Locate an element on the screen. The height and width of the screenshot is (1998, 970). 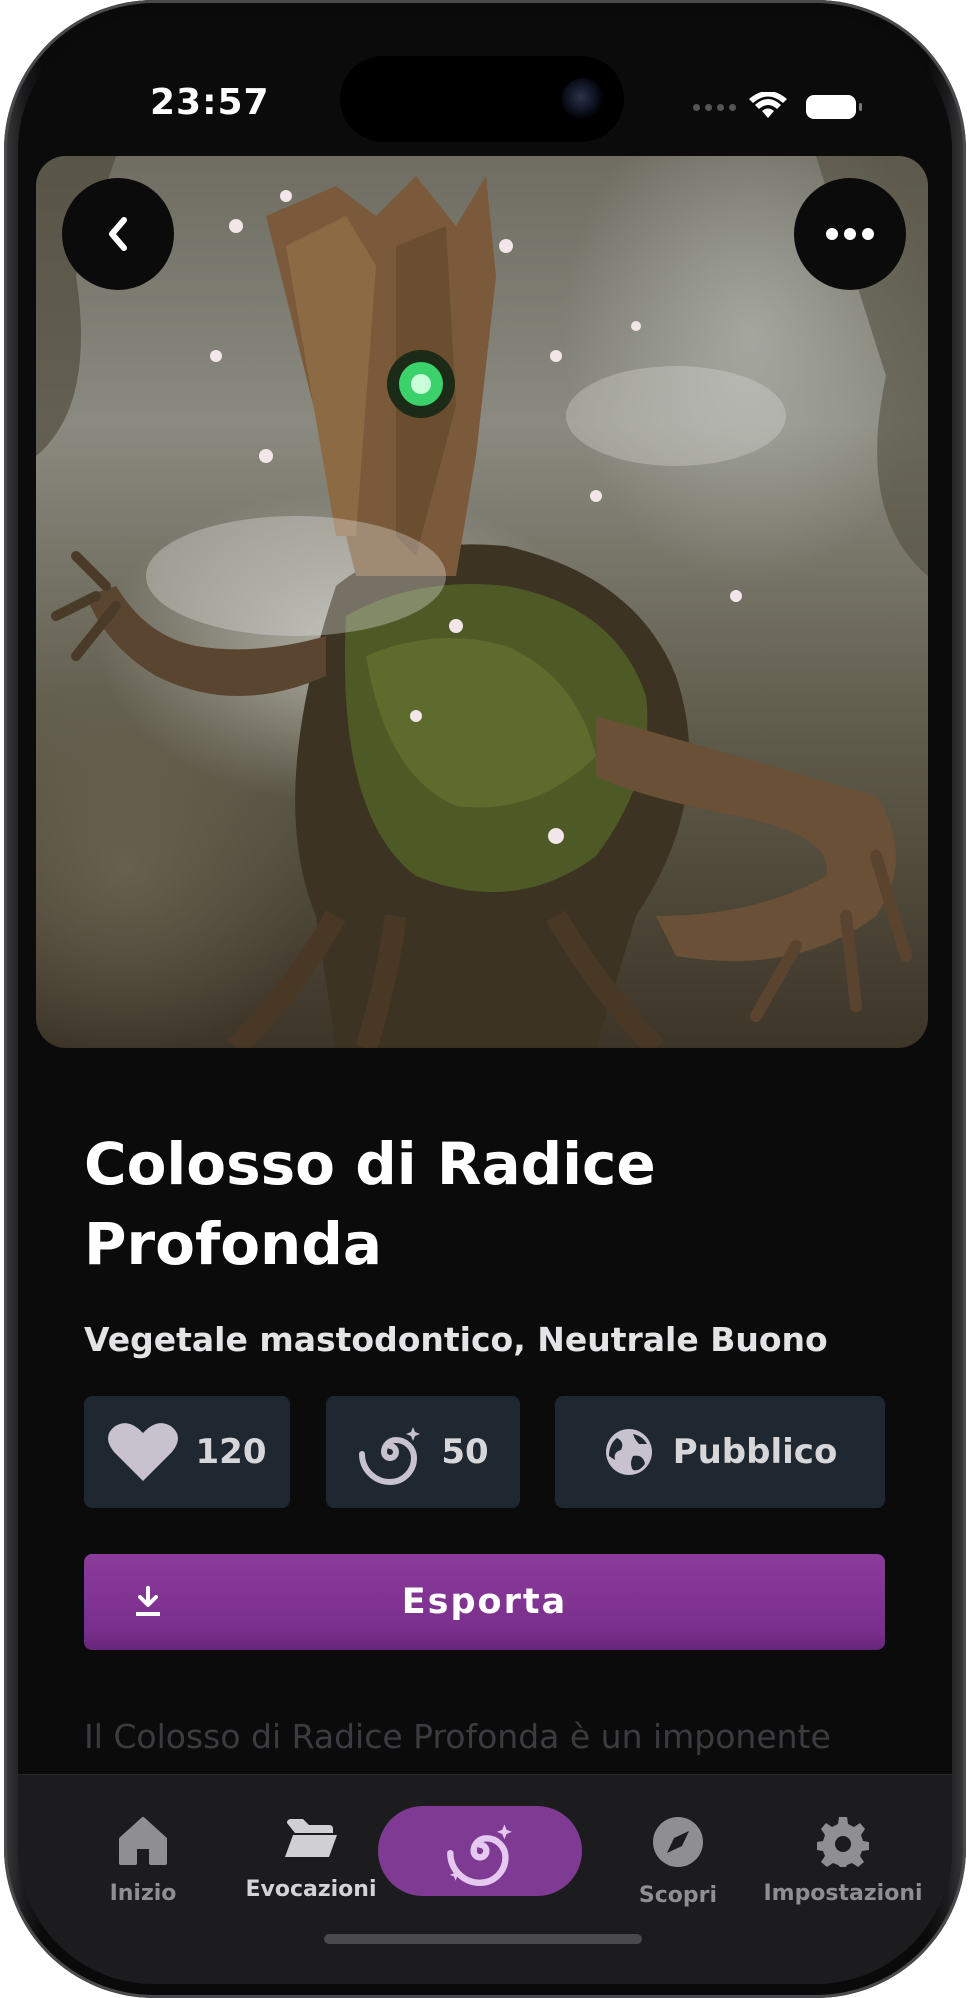
battery-icon is located at coordinates (834, 107).